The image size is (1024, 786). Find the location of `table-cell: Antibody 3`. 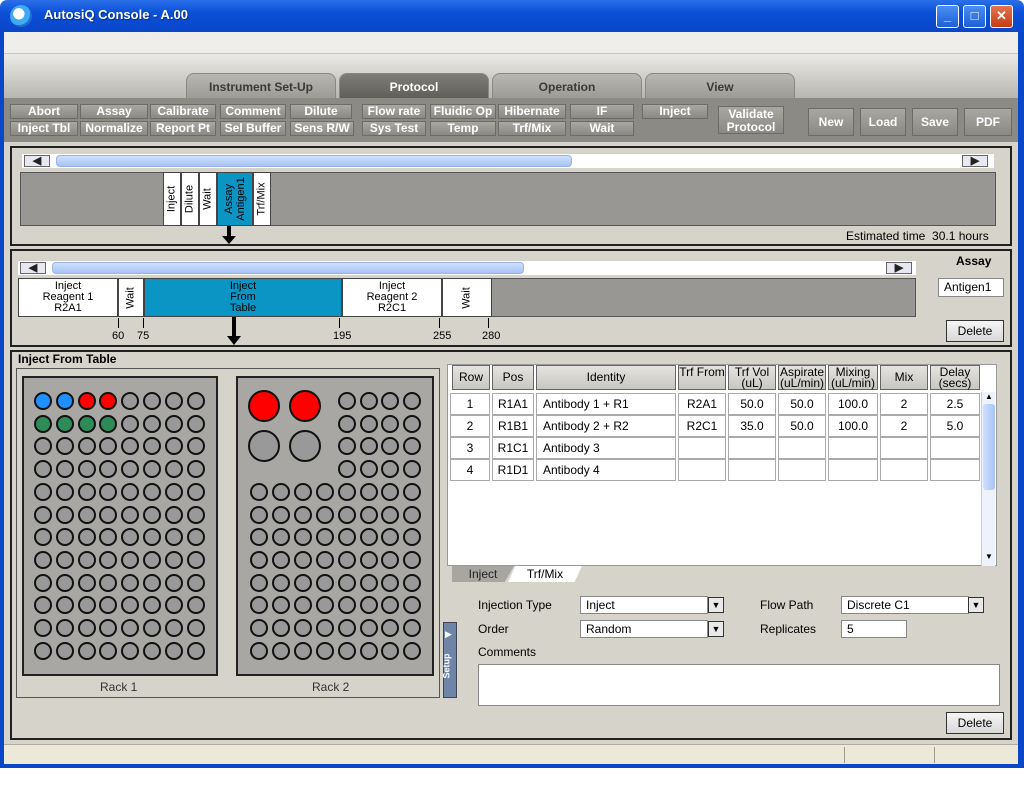

table-cell: Antibody 3 is located at coordinates (606, 448).